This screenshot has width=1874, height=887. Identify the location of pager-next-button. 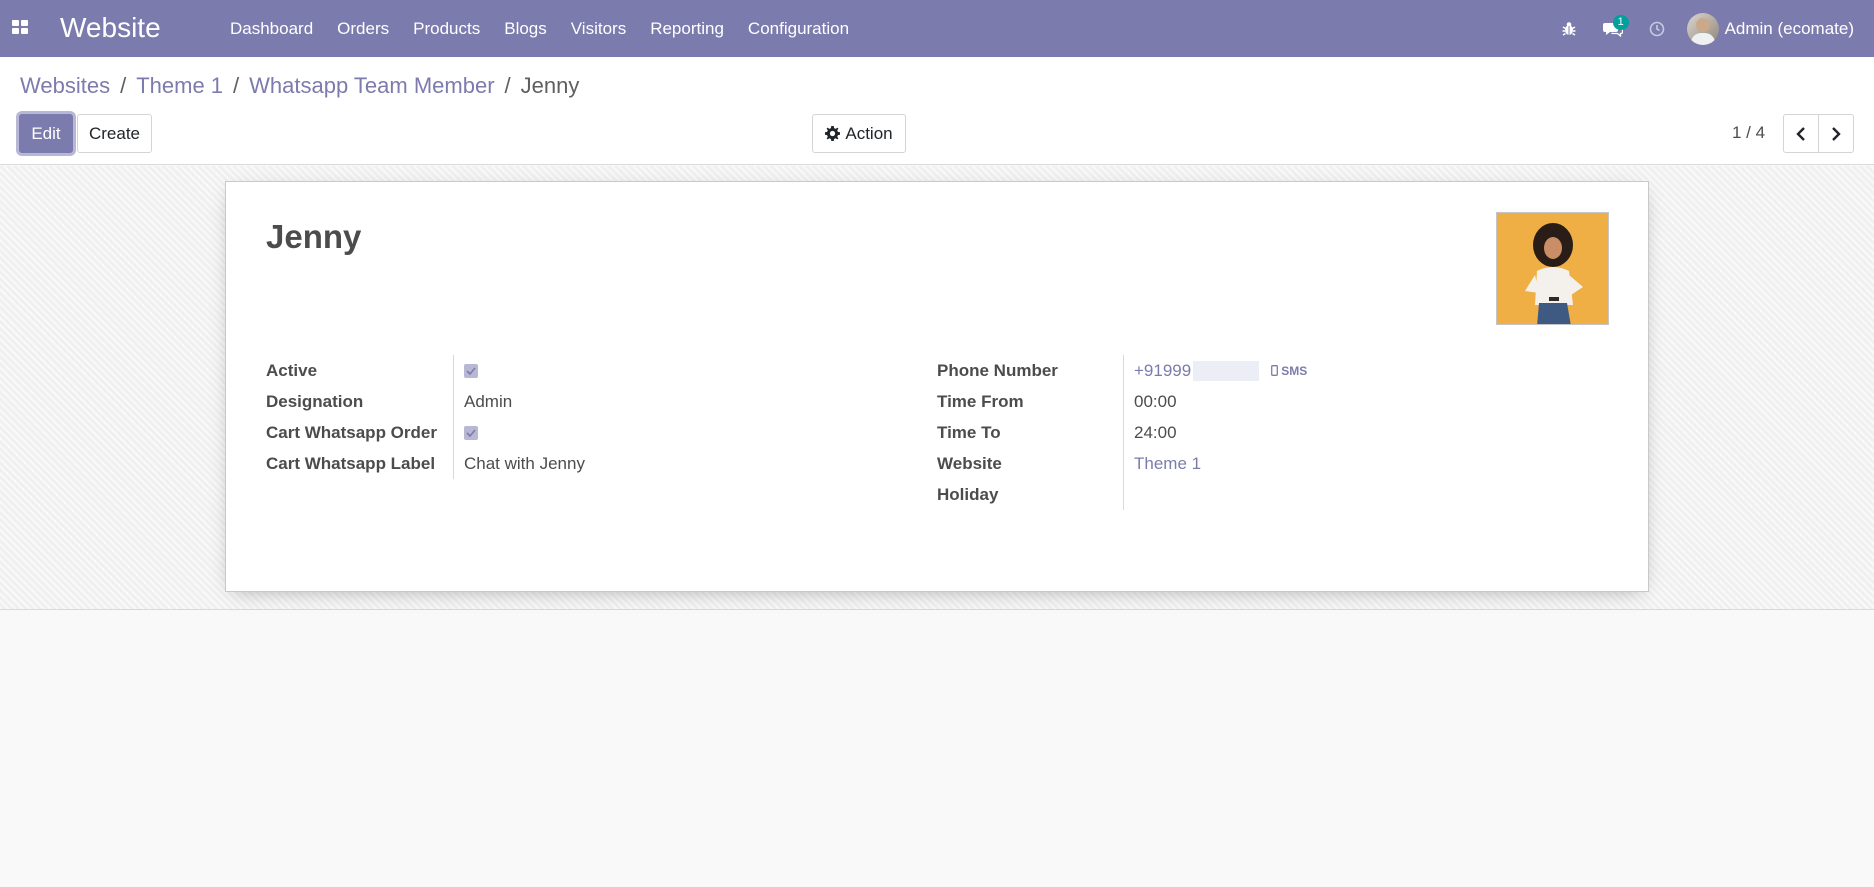
(1836, 133).